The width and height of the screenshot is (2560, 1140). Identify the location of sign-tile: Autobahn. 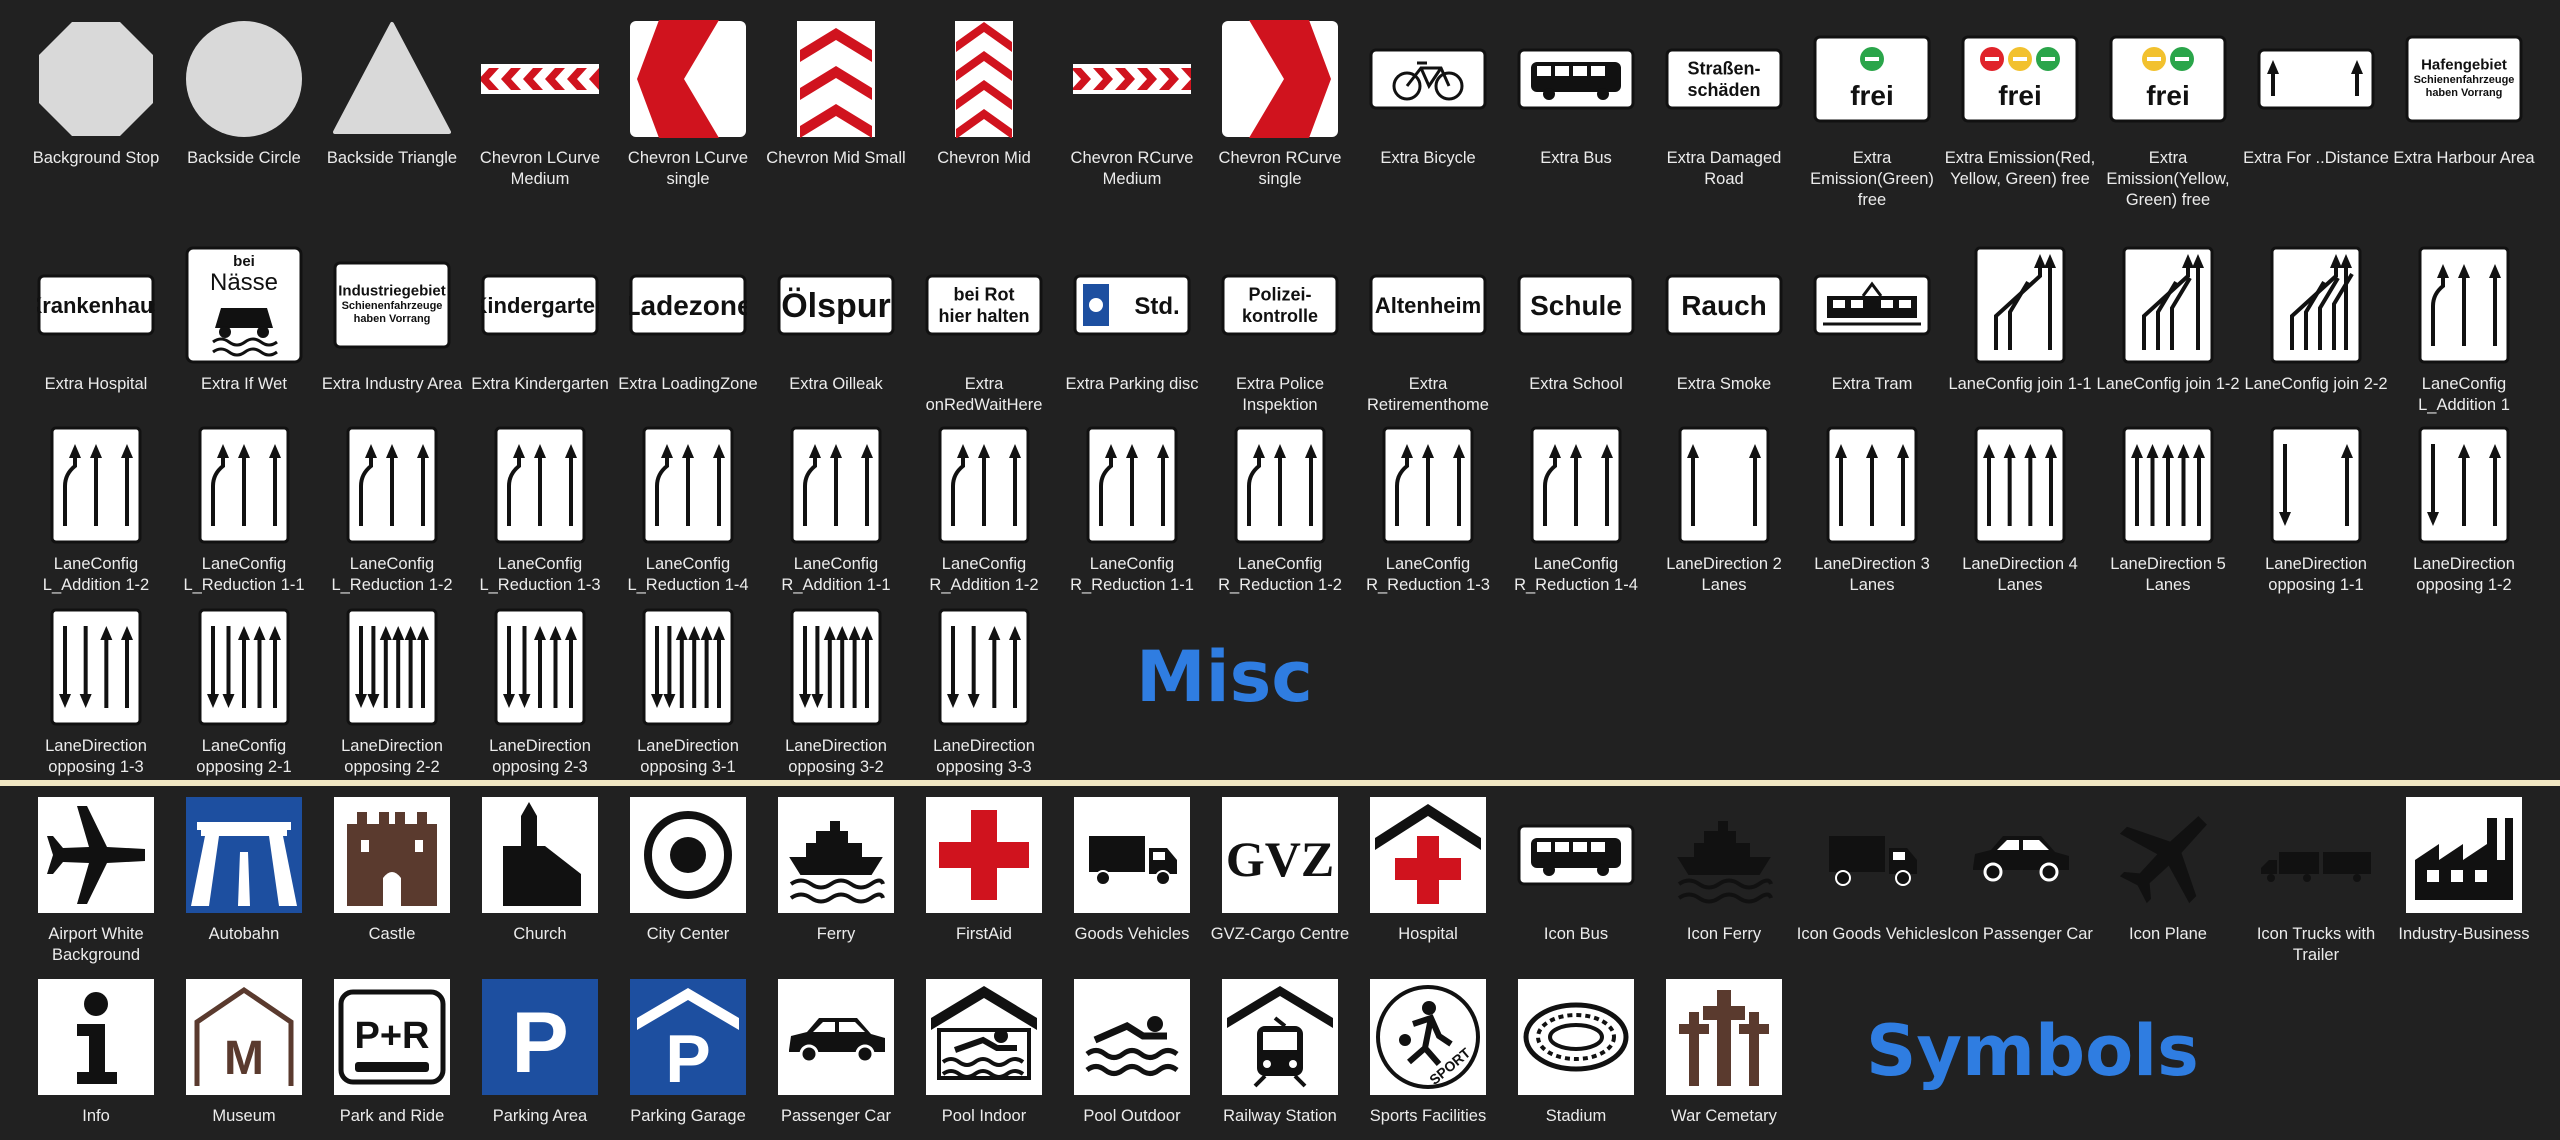
(244, 869).